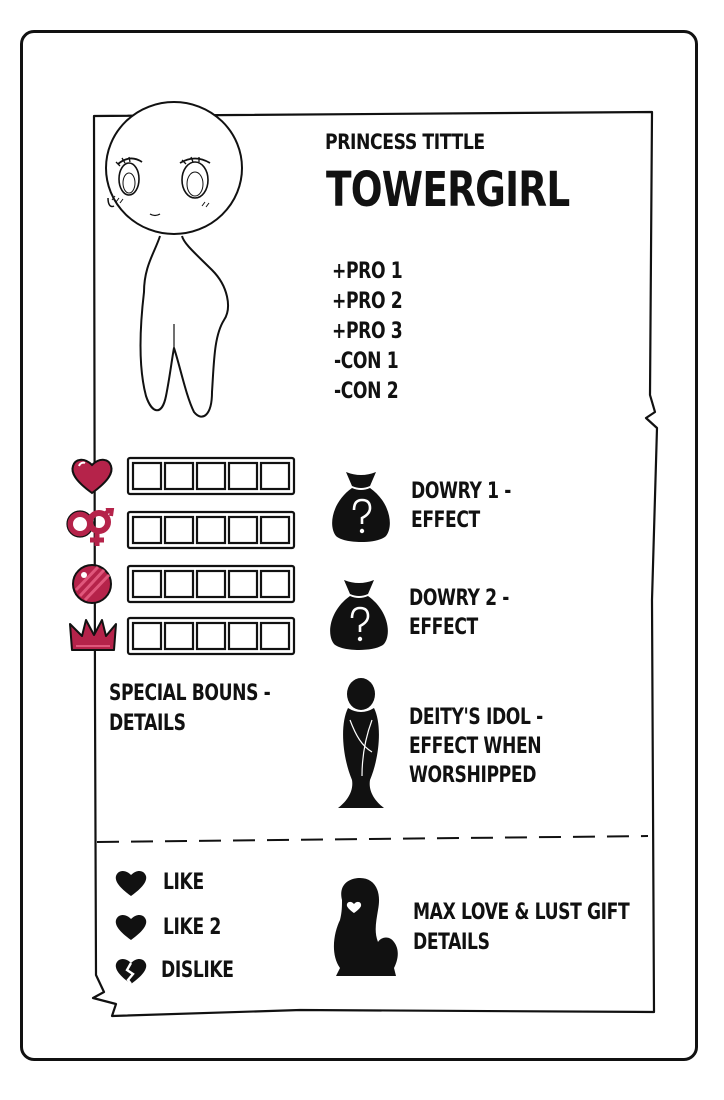  I want to click on deity-idol-condition: WORSHIPPED, so click(473, 775).